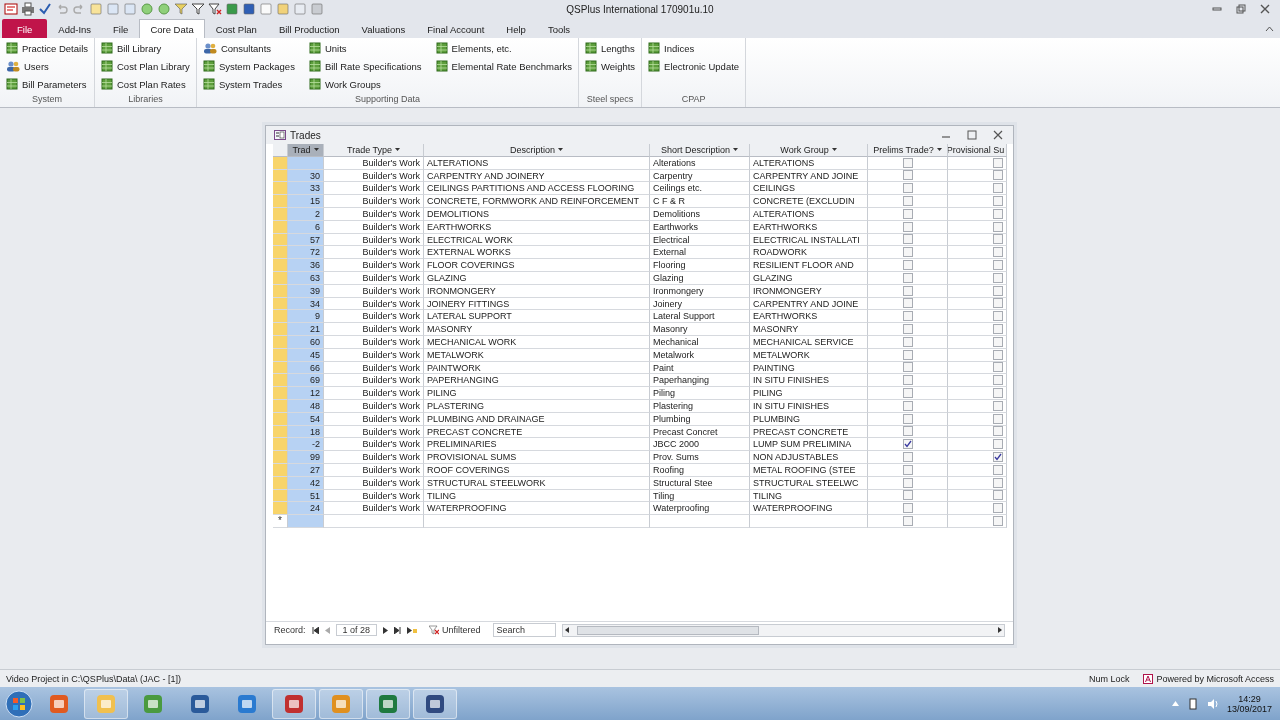 Image resolution: width=1280 pixels, height=720 pixels. What do you see at coordinates (315, 630) in the screenshot?
I see `first-record-icon` at bounding box center [315, 630].